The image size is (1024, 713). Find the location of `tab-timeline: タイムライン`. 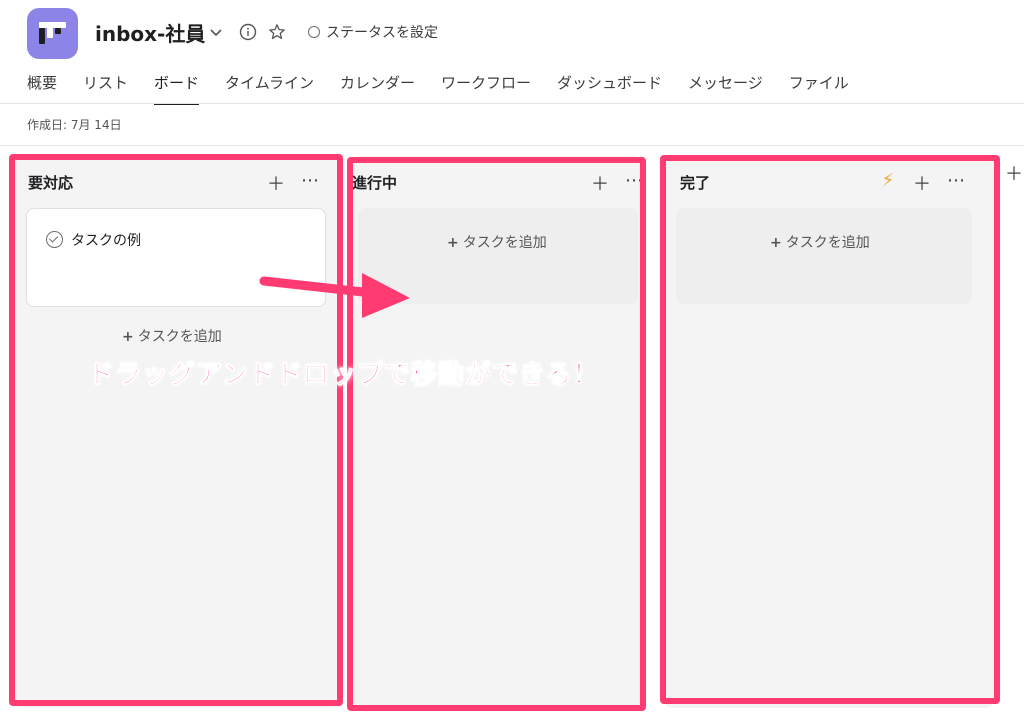

tab-timeline: タイムライン is located at coordinates (269, 88).